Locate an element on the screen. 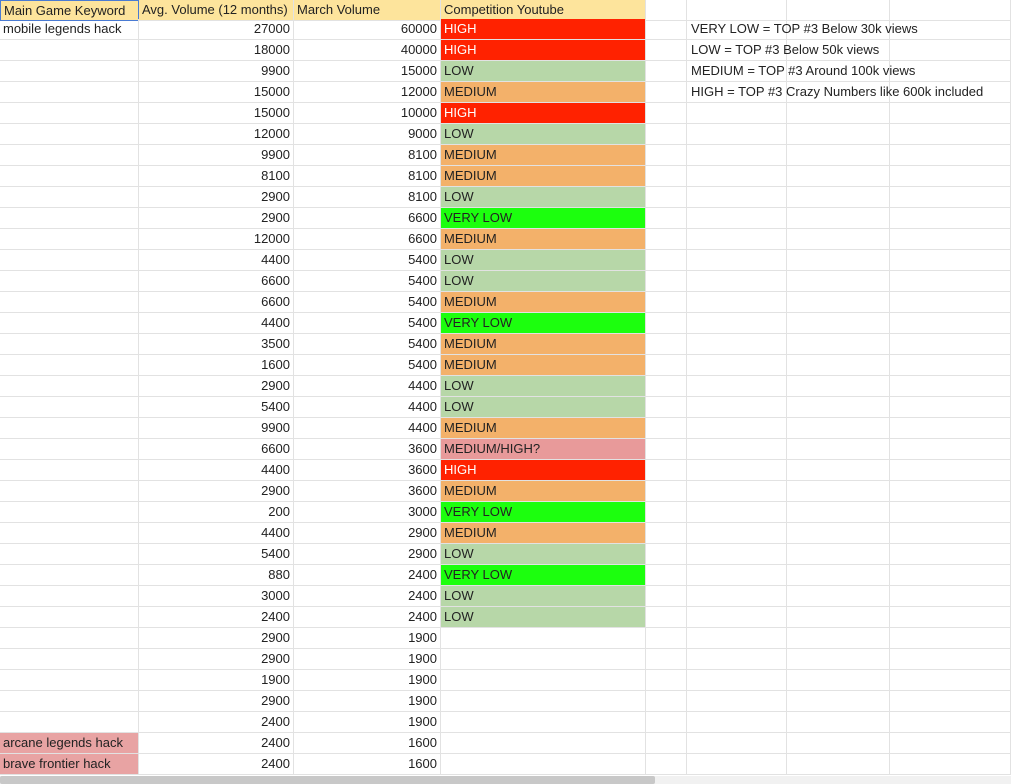  avg-volume-cell: 2400 is located at coordinates (216, 722).